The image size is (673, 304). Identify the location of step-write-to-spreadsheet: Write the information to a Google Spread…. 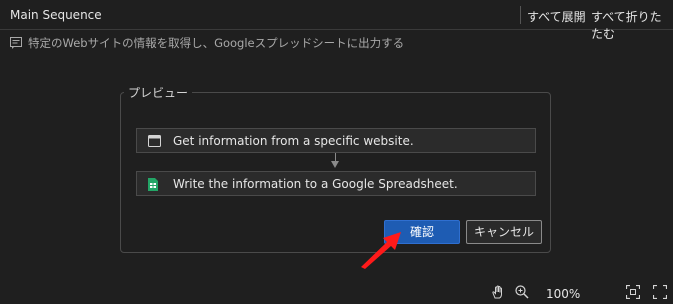
(336, 183).